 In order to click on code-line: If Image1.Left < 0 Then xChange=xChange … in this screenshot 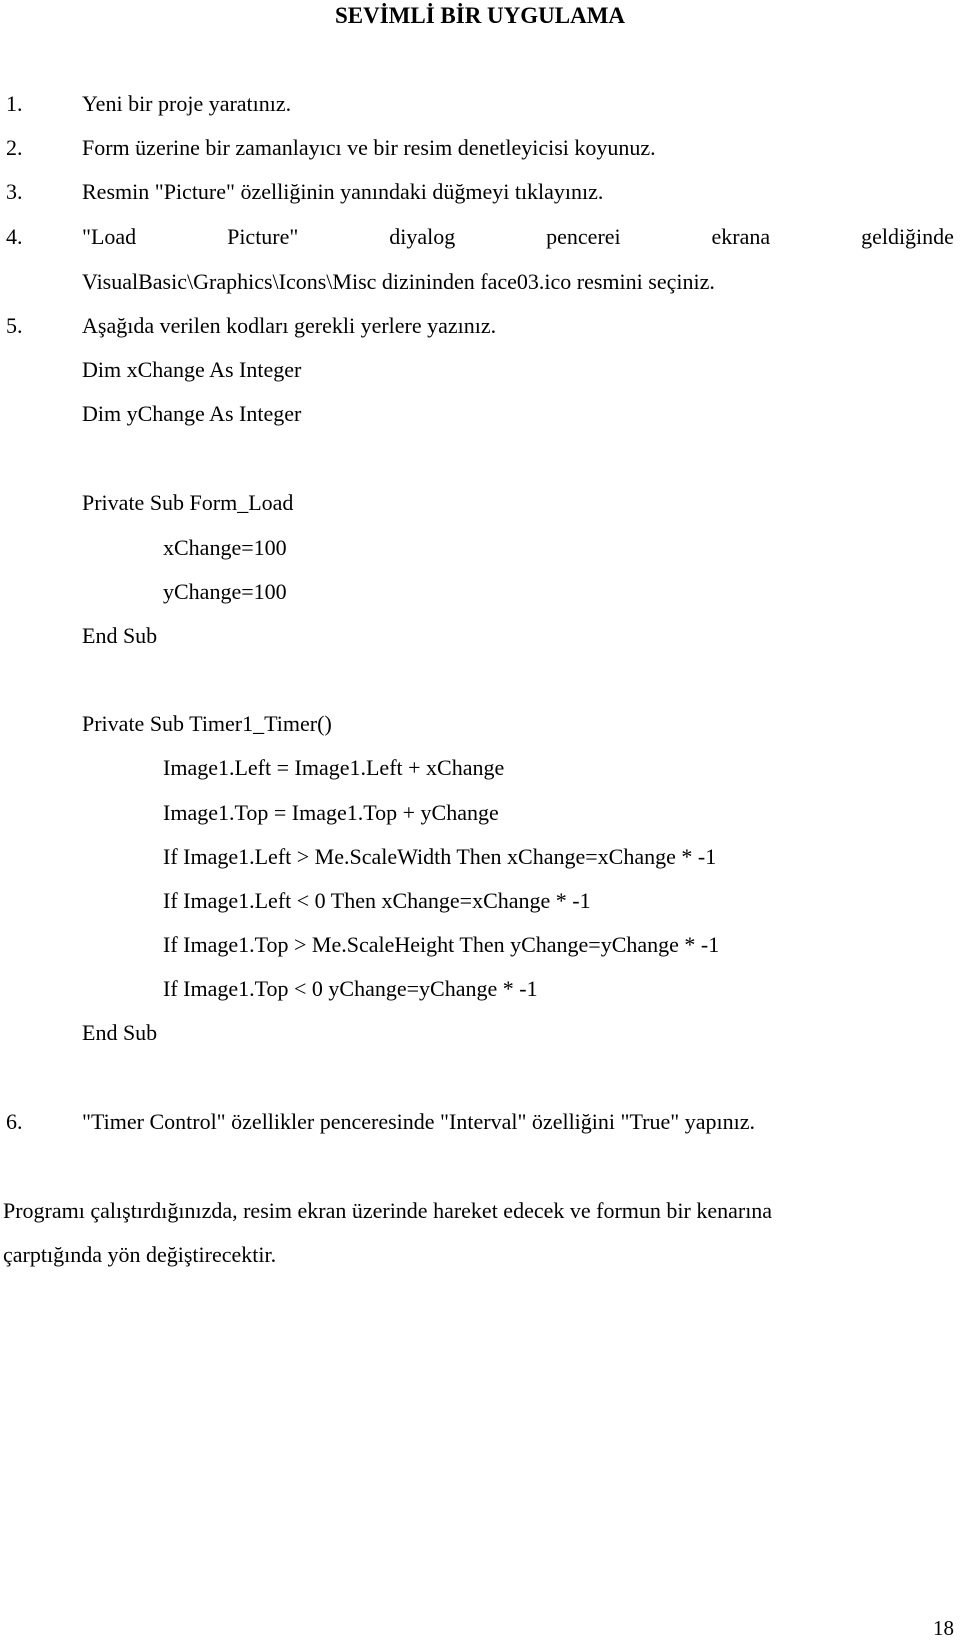, I will do `click(377, 900)`.